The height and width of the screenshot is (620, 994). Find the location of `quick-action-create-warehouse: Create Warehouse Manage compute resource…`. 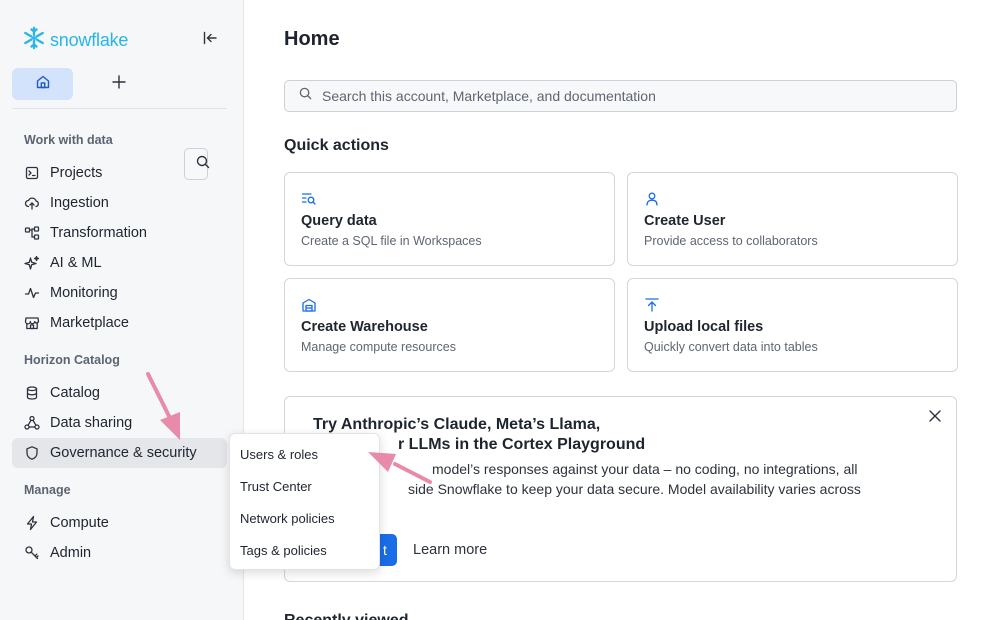

quick-action-create-warehouse: Create Warehouse Manage compute resource… is located at coordinates (449, 325).